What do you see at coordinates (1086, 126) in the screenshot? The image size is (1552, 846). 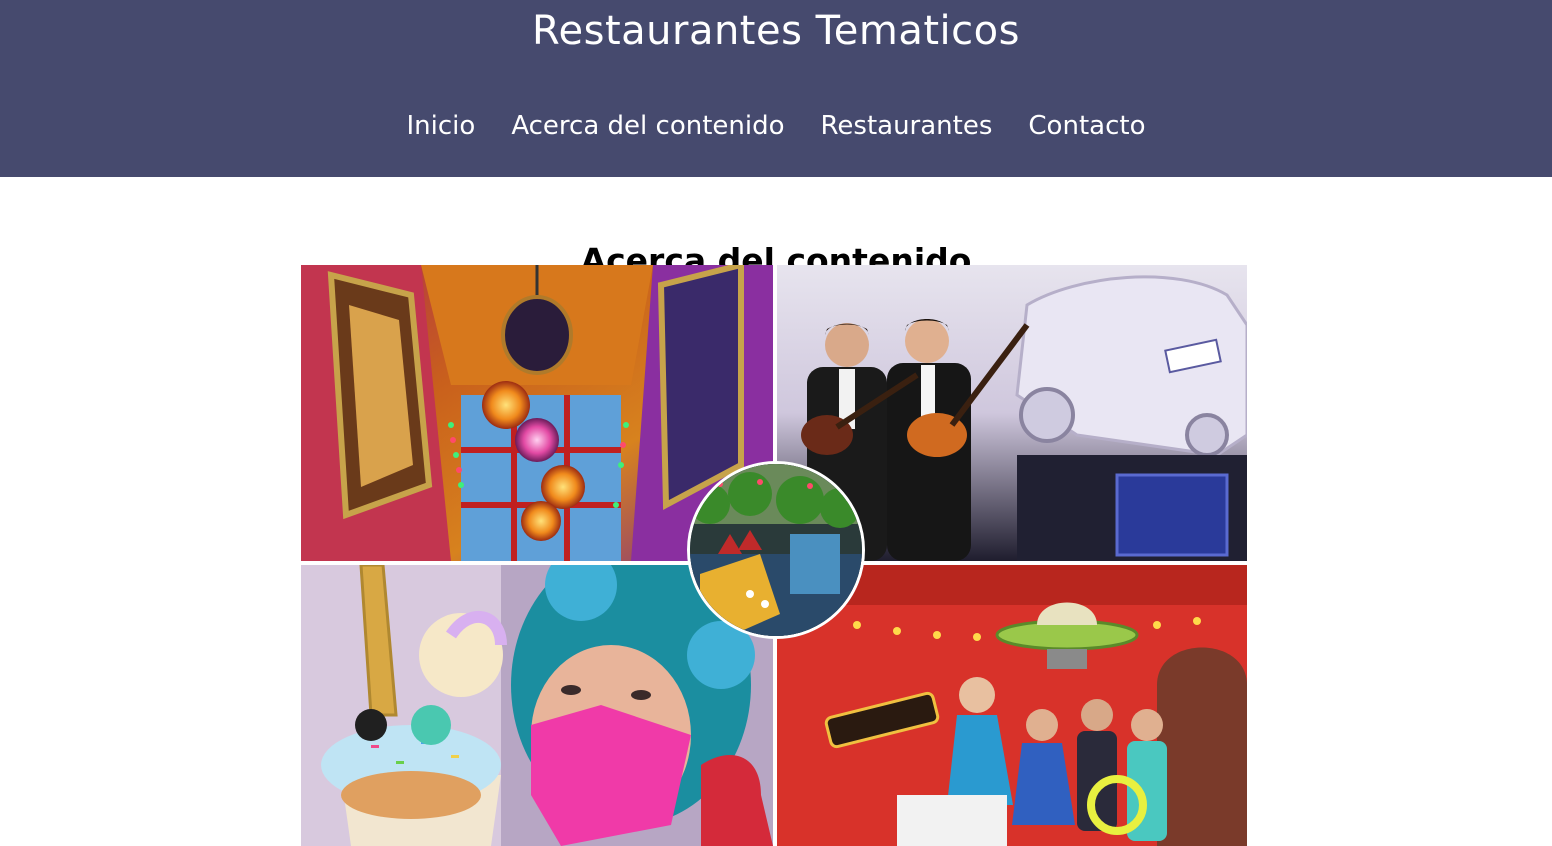 I see `nav-link-contacto: Contacto` at bounding box center [1086, 126].